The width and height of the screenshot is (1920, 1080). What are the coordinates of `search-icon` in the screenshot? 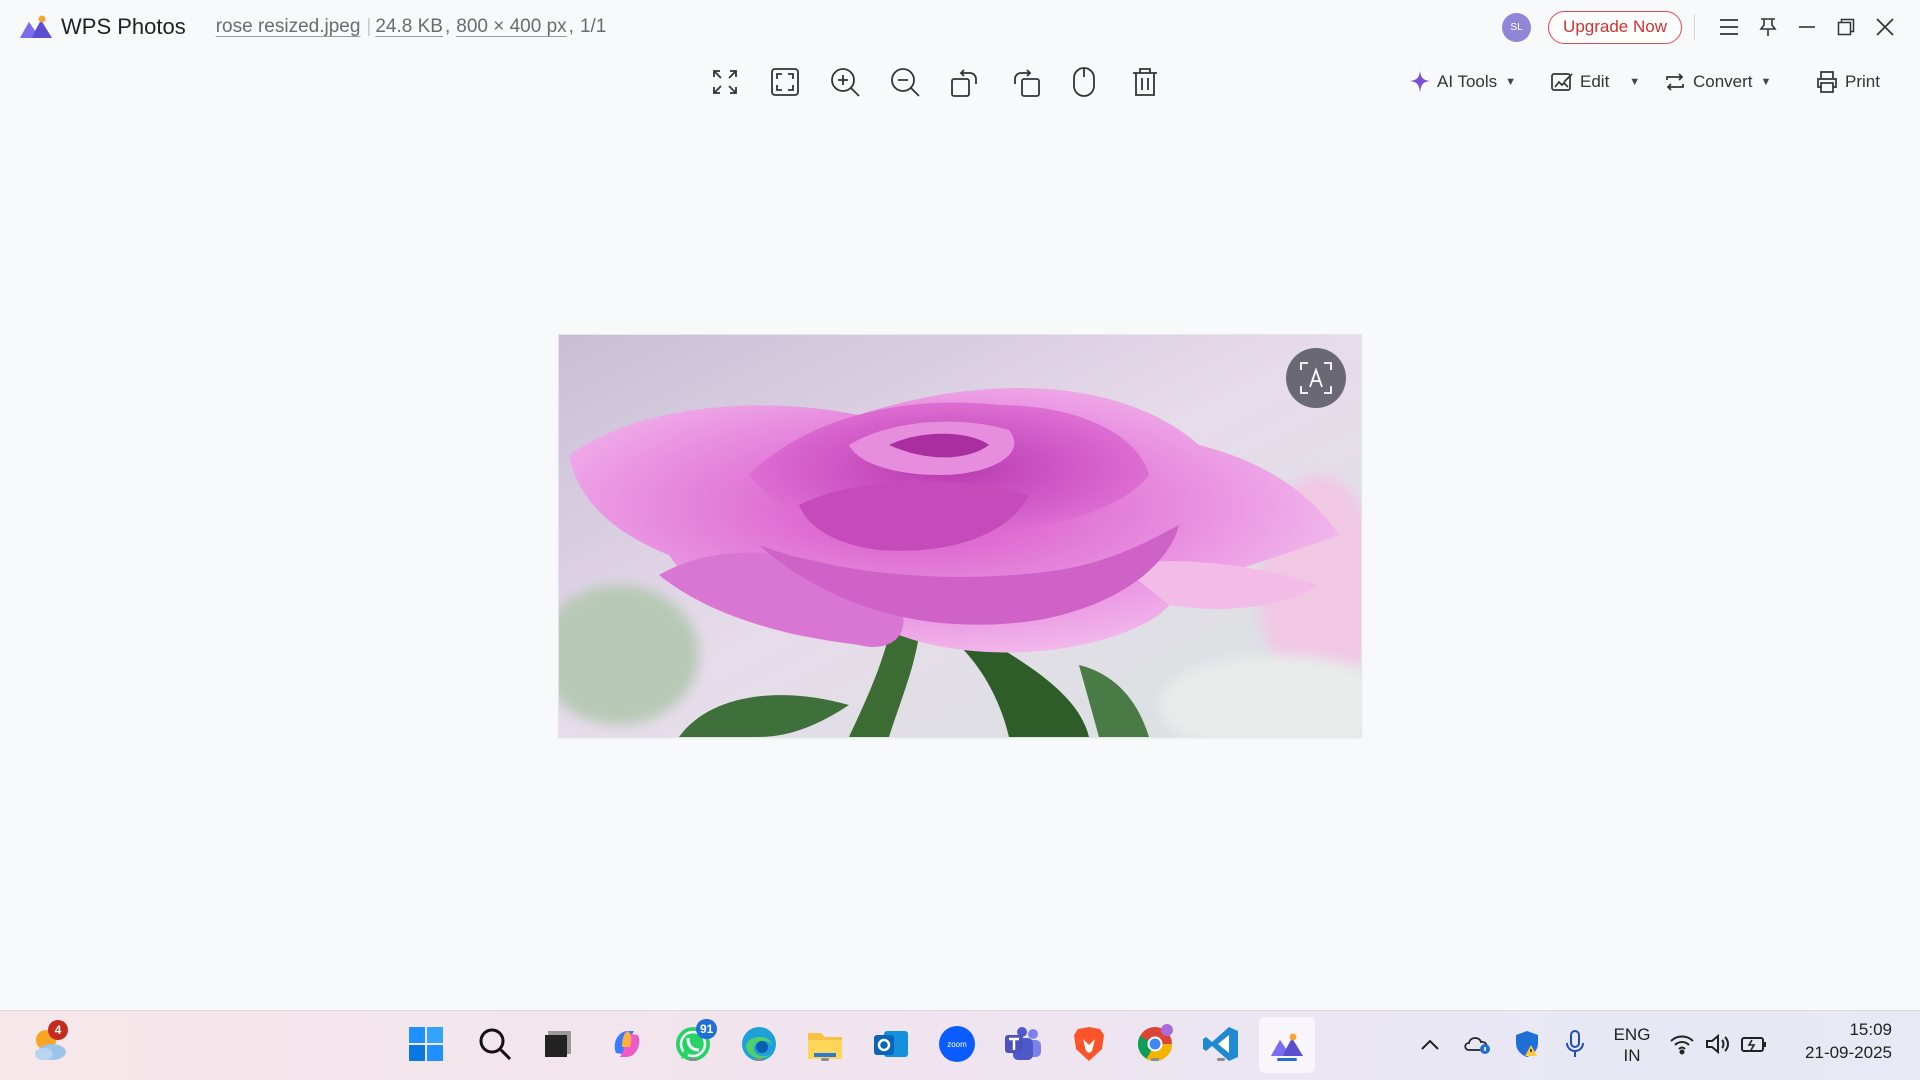 It's located at (495, 1044).